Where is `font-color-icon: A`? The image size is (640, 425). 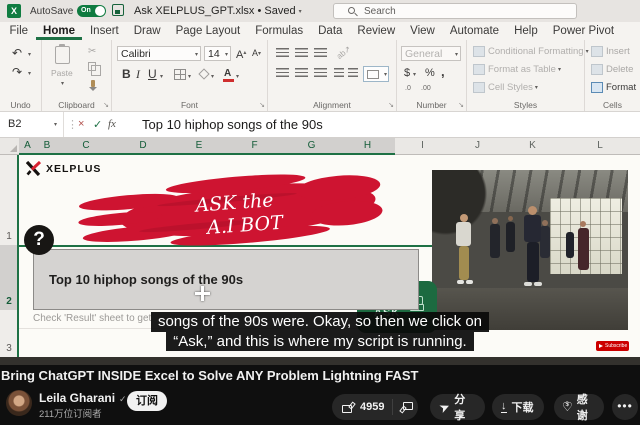 font-color-icon: A is located at coordinates (228, 75).